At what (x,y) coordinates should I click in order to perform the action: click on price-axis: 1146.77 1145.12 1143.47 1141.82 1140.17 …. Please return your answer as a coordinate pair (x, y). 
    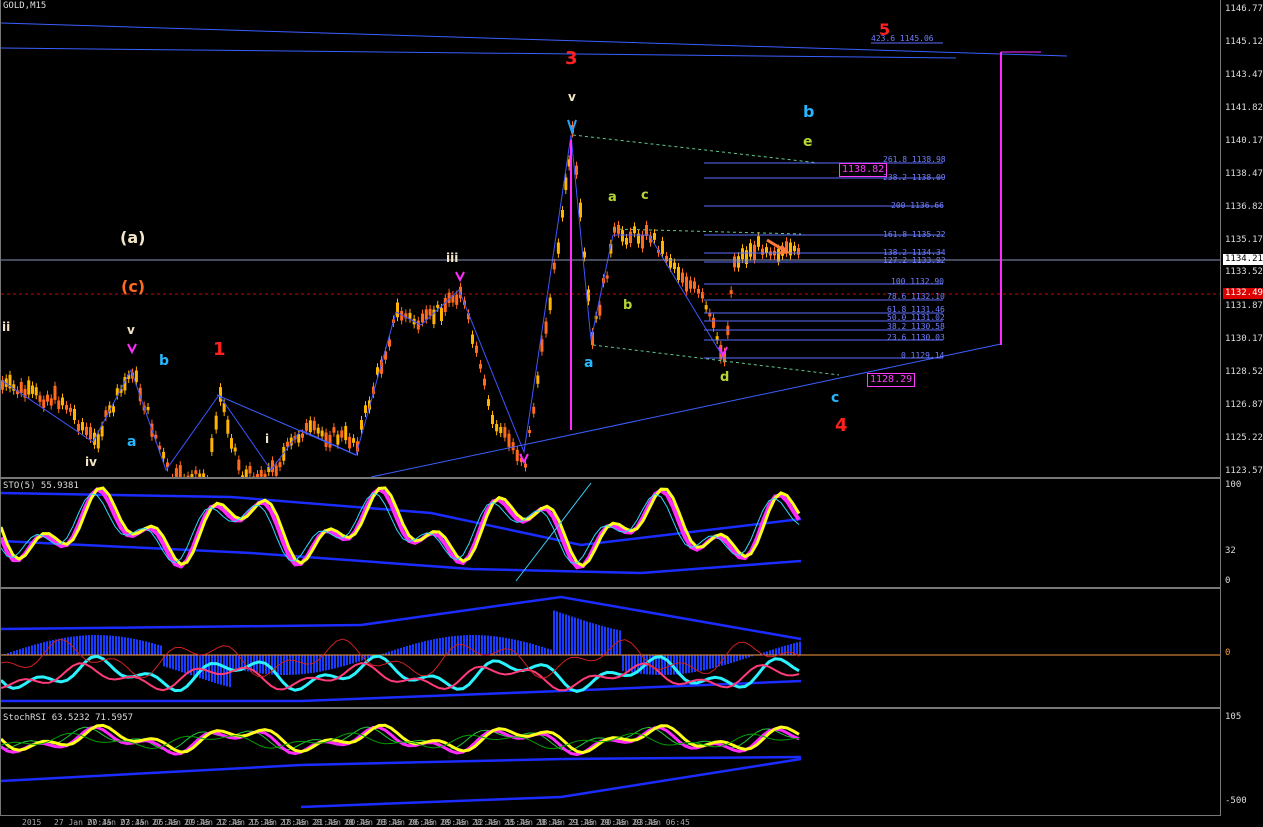
    Looking at the image, I should click on (1242, 239).